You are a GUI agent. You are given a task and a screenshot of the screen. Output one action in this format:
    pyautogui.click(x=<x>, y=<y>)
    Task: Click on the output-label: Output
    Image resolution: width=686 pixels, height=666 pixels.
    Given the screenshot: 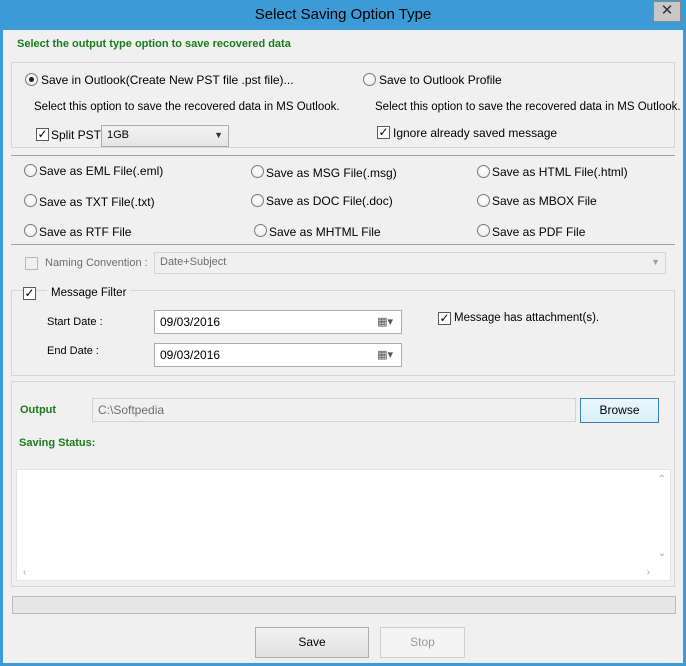 What is the action you would take?
    pyautogui.click(x=38, y=410)
    